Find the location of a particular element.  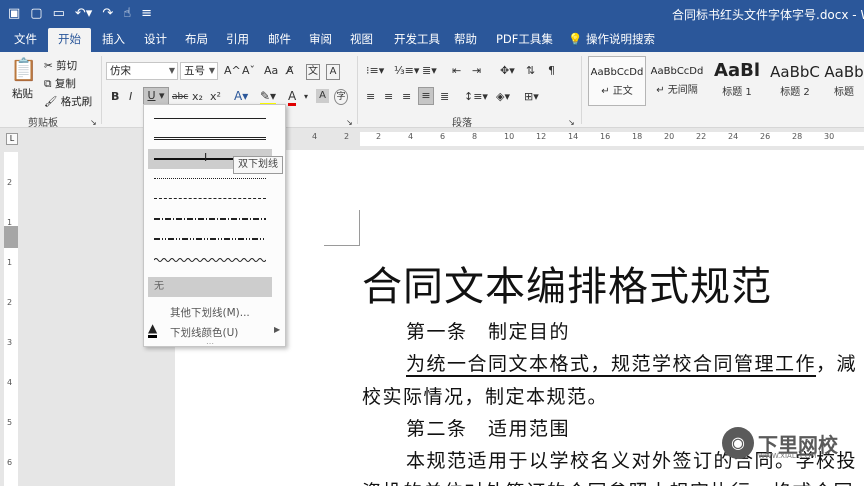

shading-icon: ◈▾ is located at coordinates (503, 97).